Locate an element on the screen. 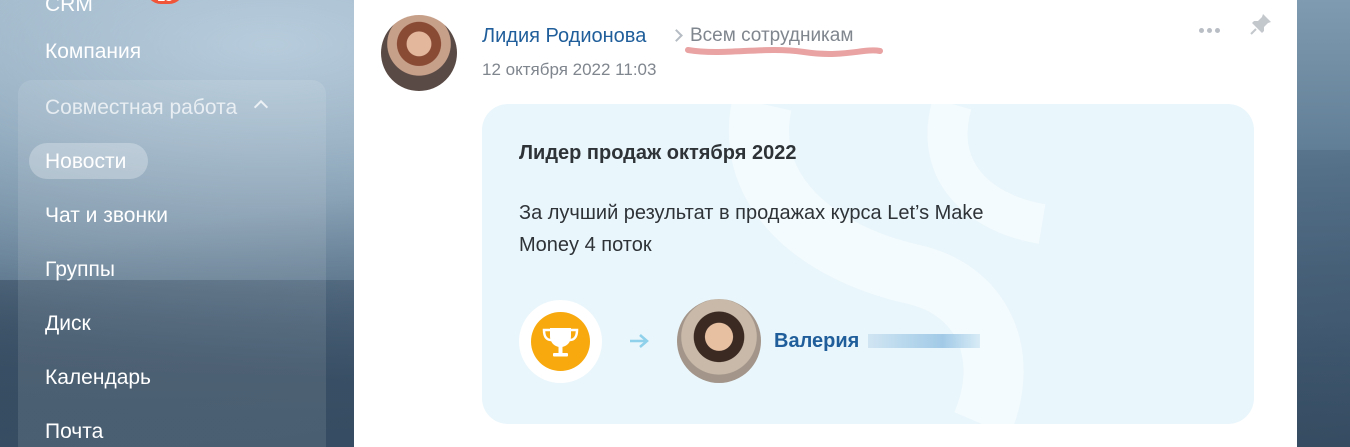  sidebar-item-disk: Диск is located at coordinates (68, 323).